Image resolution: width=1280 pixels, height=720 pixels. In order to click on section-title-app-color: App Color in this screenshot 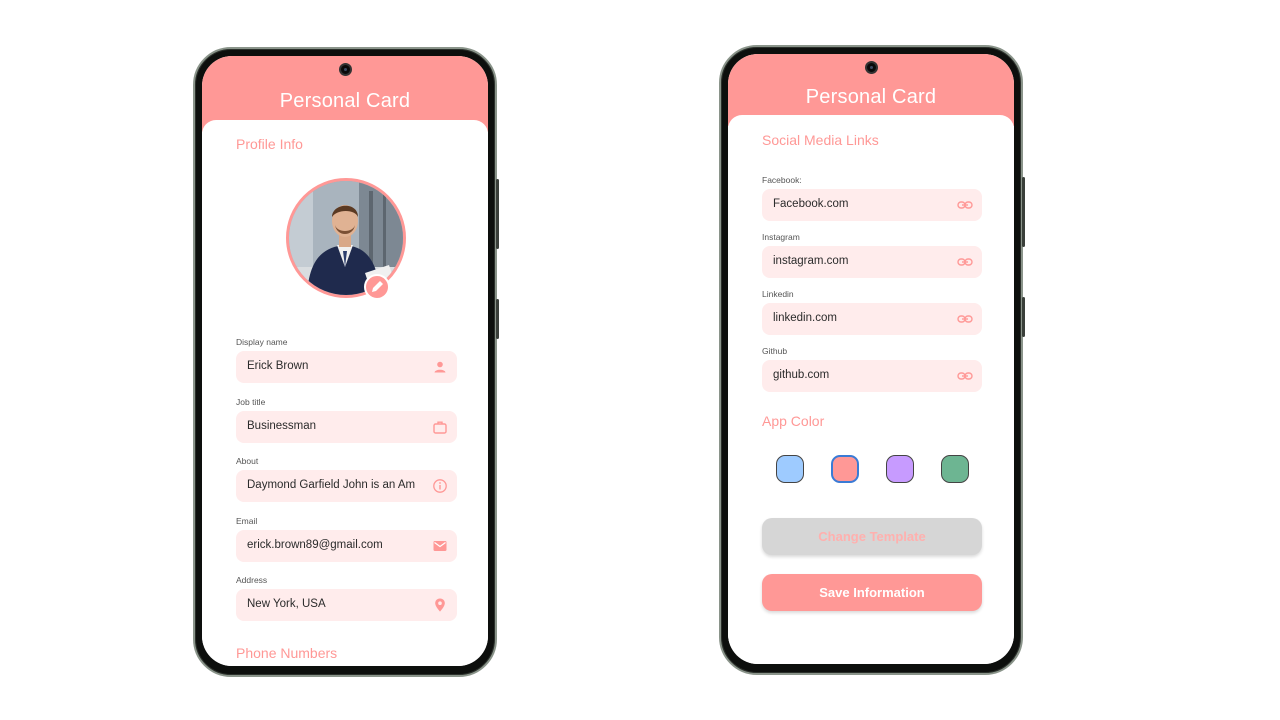, I will do `click(793, 421)`.